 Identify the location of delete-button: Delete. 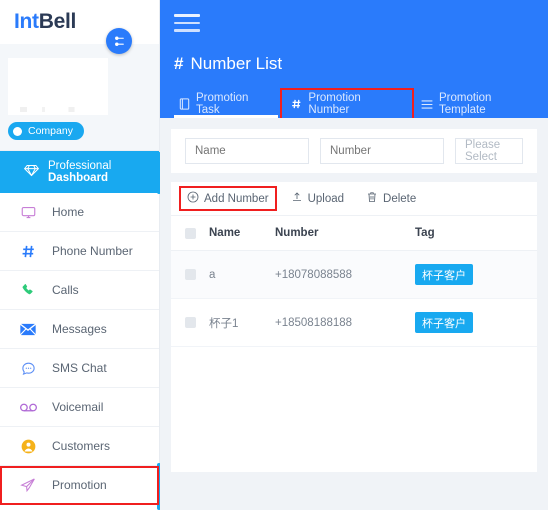
(391, 198).